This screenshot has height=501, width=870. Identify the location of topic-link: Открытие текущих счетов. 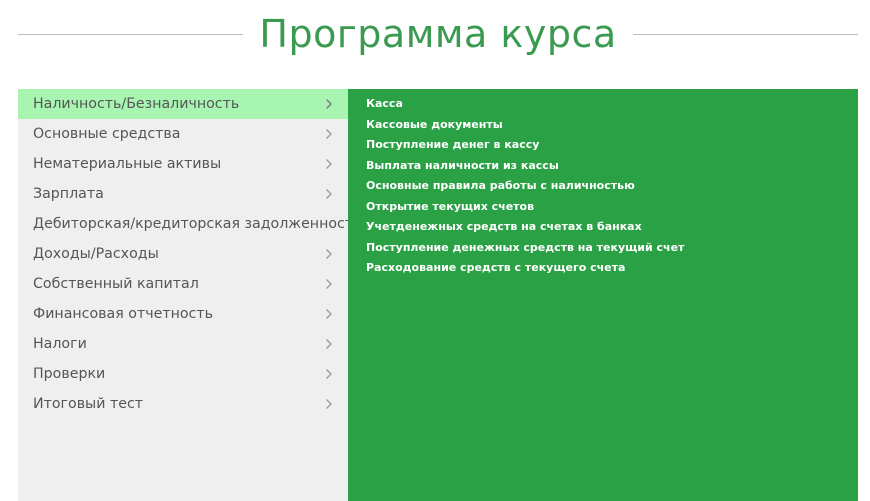
(612, 208).